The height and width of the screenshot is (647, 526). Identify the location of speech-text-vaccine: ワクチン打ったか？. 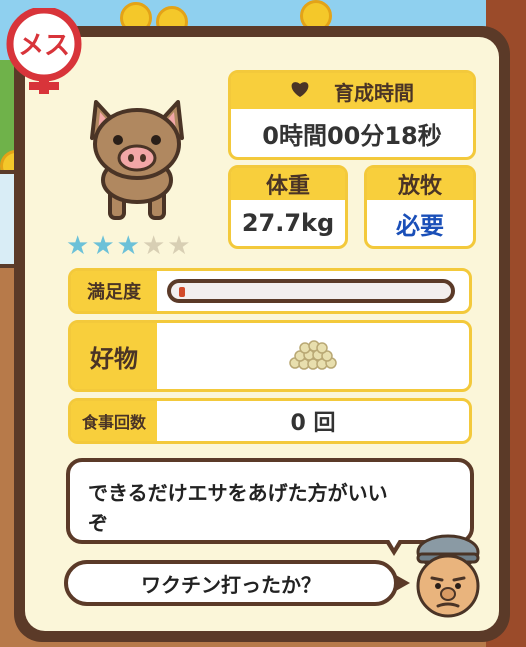
(231, 584).